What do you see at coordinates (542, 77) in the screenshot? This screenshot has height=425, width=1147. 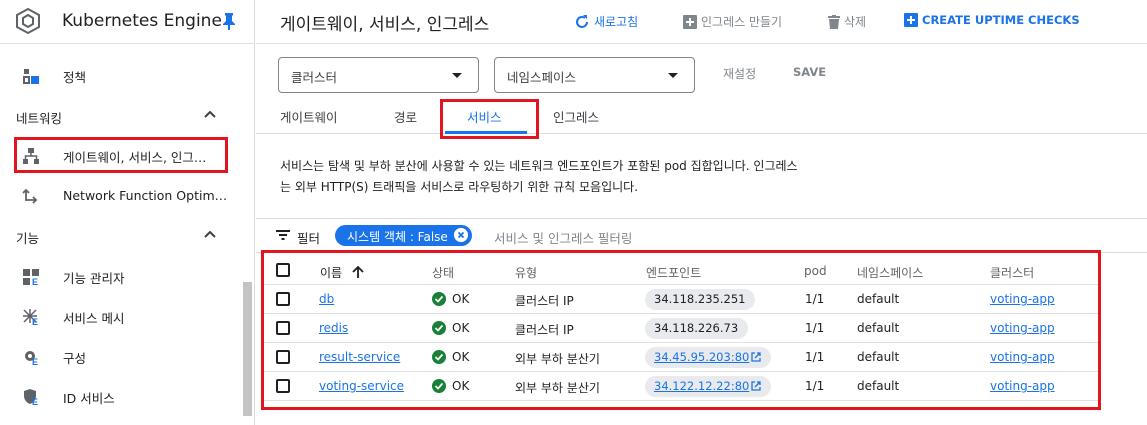 I see `namespace-select-value: 네임스페이스` at bounding box center [542, 77].